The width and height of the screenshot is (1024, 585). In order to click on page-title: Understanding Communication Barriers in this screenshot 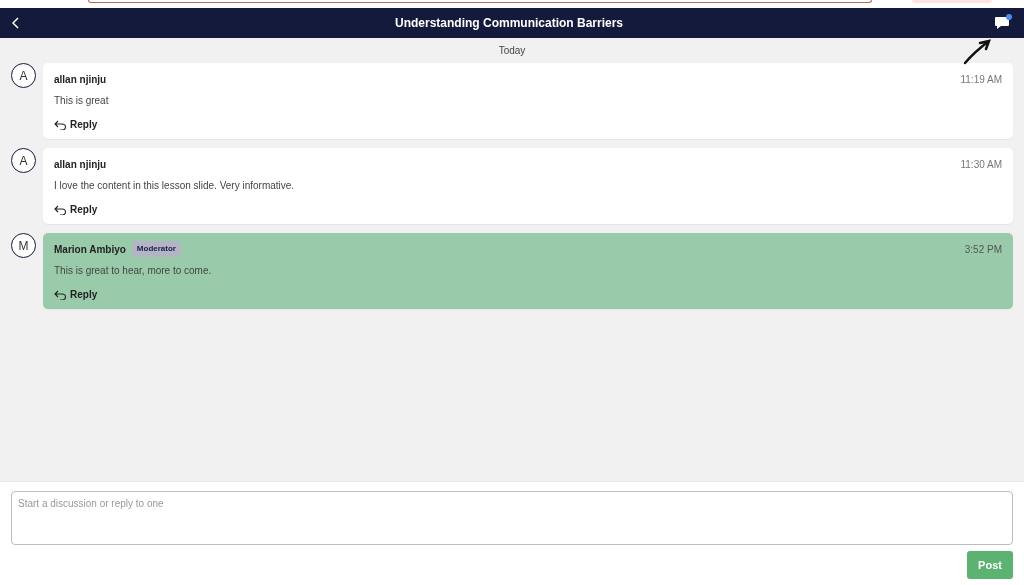, I will do `click(508, 23)`.